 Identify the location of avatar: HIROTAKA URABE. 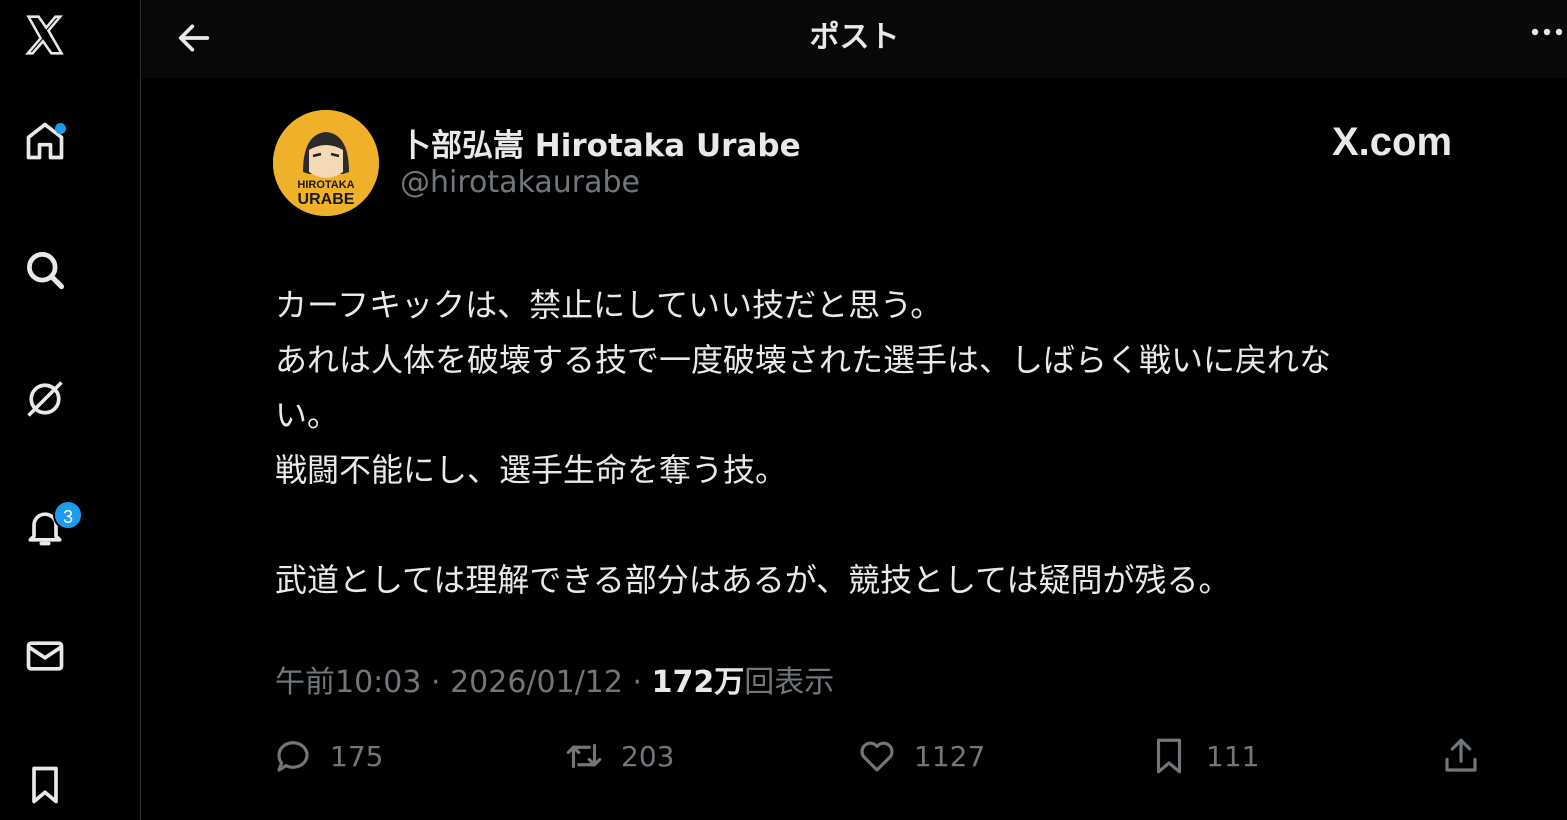
(326, 163).